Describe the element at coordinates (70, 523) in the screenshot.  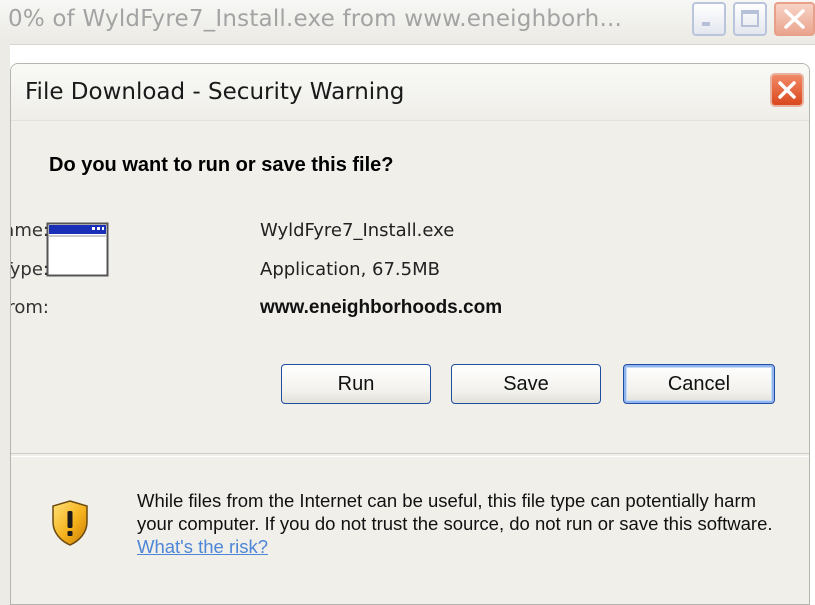
I see `shield-warning-icon` at that location.